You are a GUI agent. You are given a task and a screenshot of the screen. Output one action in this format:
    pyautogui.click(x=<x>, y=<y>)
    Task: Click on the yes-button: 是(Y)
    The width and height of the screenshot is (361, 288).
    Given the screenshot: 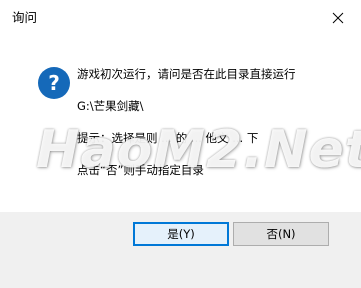 What is the action you would take?
    pyautogui.click(x=181, y=234)
    